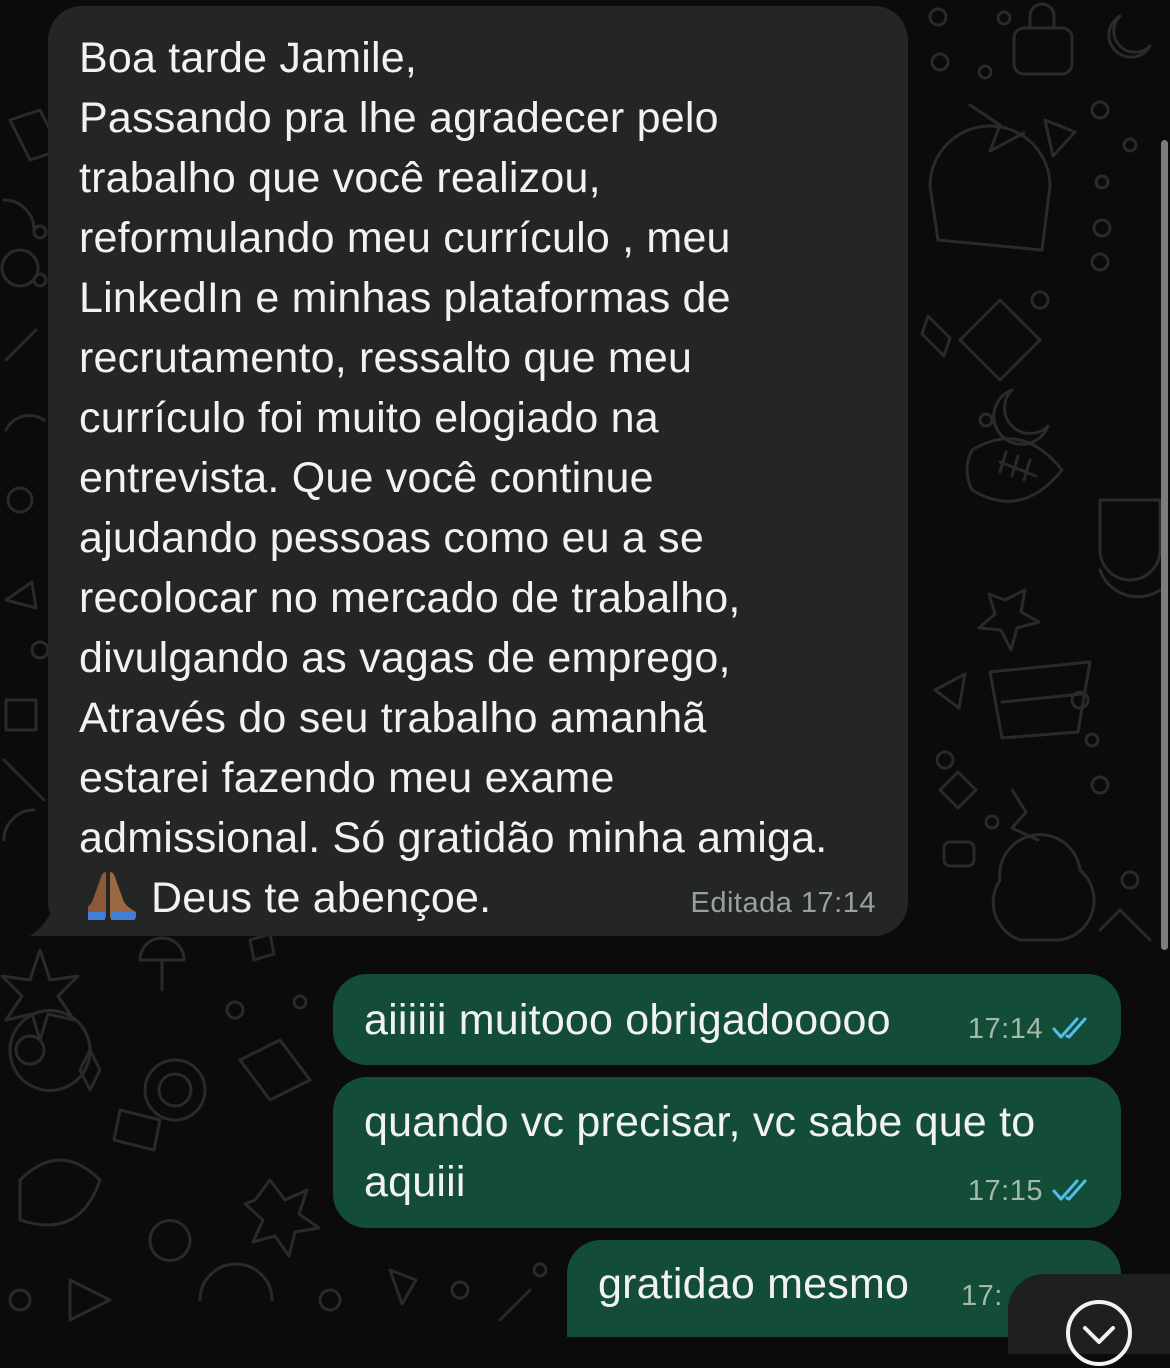 The width and height of the screenshot is (1170, 1368). I want to click on incoming-bubble-tail, so click(59, 908).